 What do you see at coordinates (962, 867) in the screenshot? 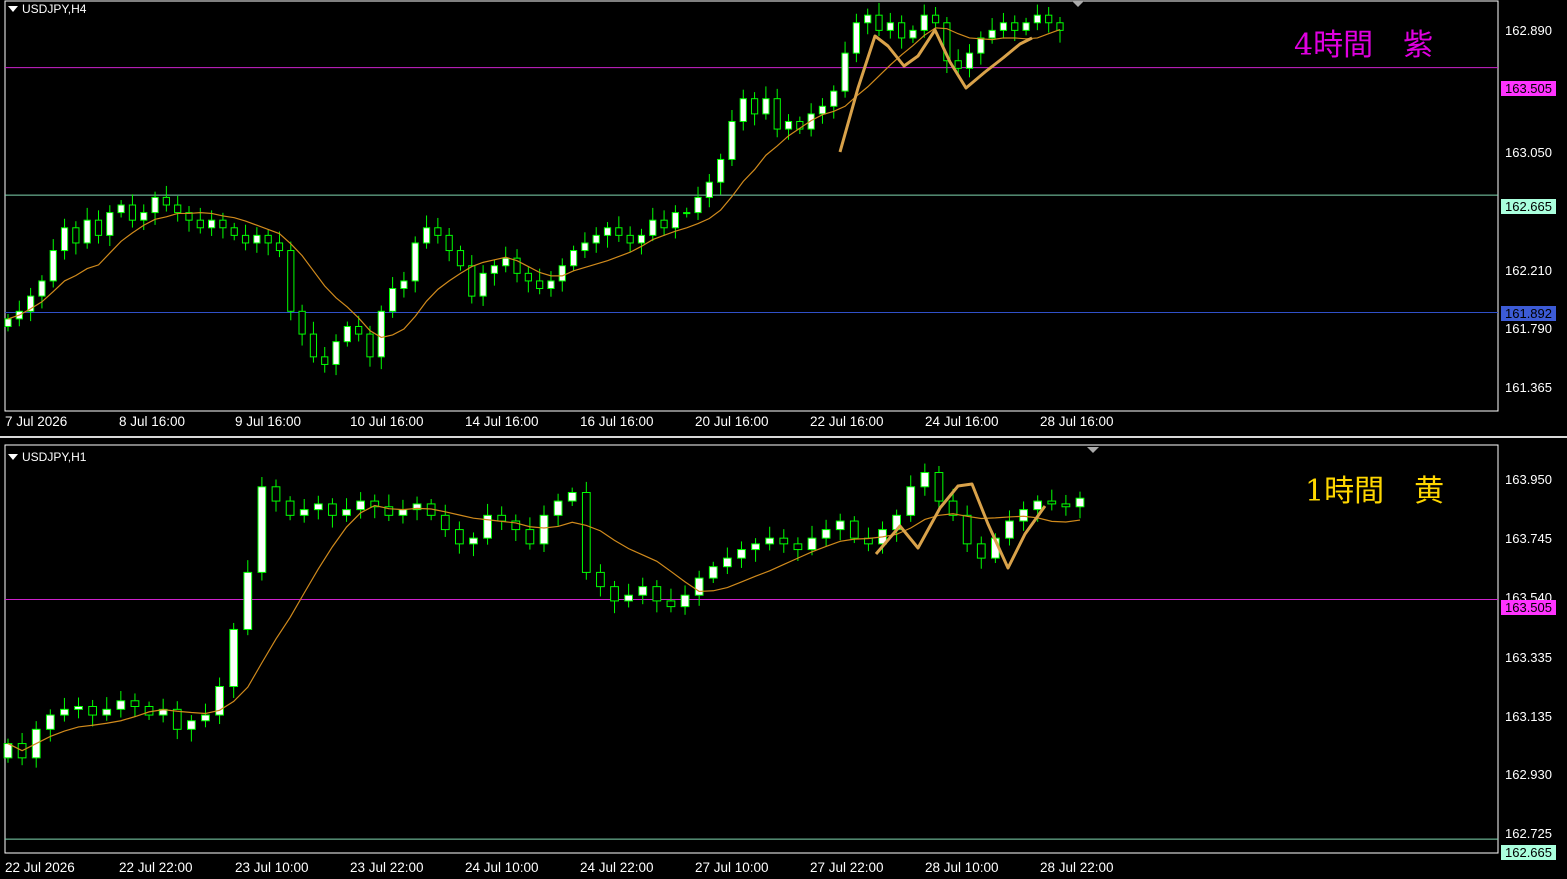
I see `time-axis-label: 28 Jul 10:00` at bounding box center [962, 867].